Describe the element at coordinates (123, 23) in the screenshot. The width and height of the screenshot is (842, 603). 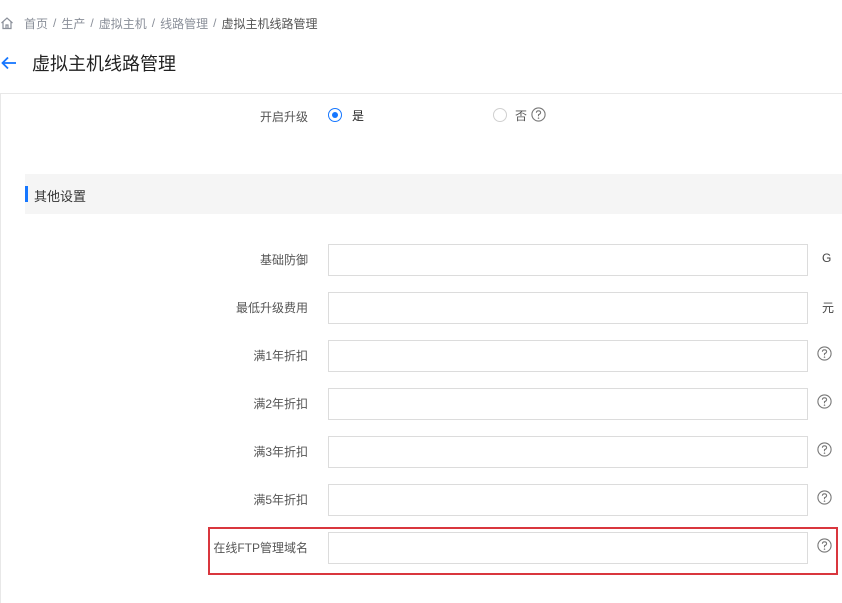
I see `breadcrumb-item-virtual-host: 虚拟主机` at that location.